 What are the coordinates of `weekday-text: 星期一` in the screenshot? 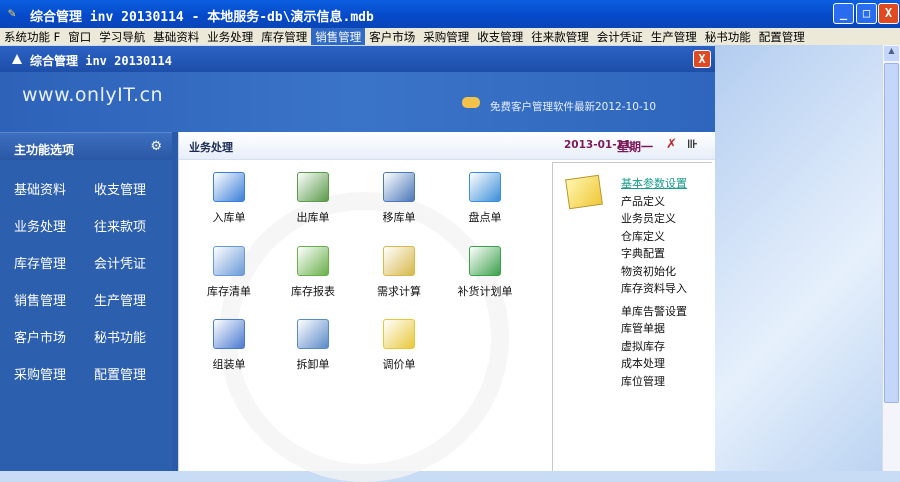 It's located at (635, 147).